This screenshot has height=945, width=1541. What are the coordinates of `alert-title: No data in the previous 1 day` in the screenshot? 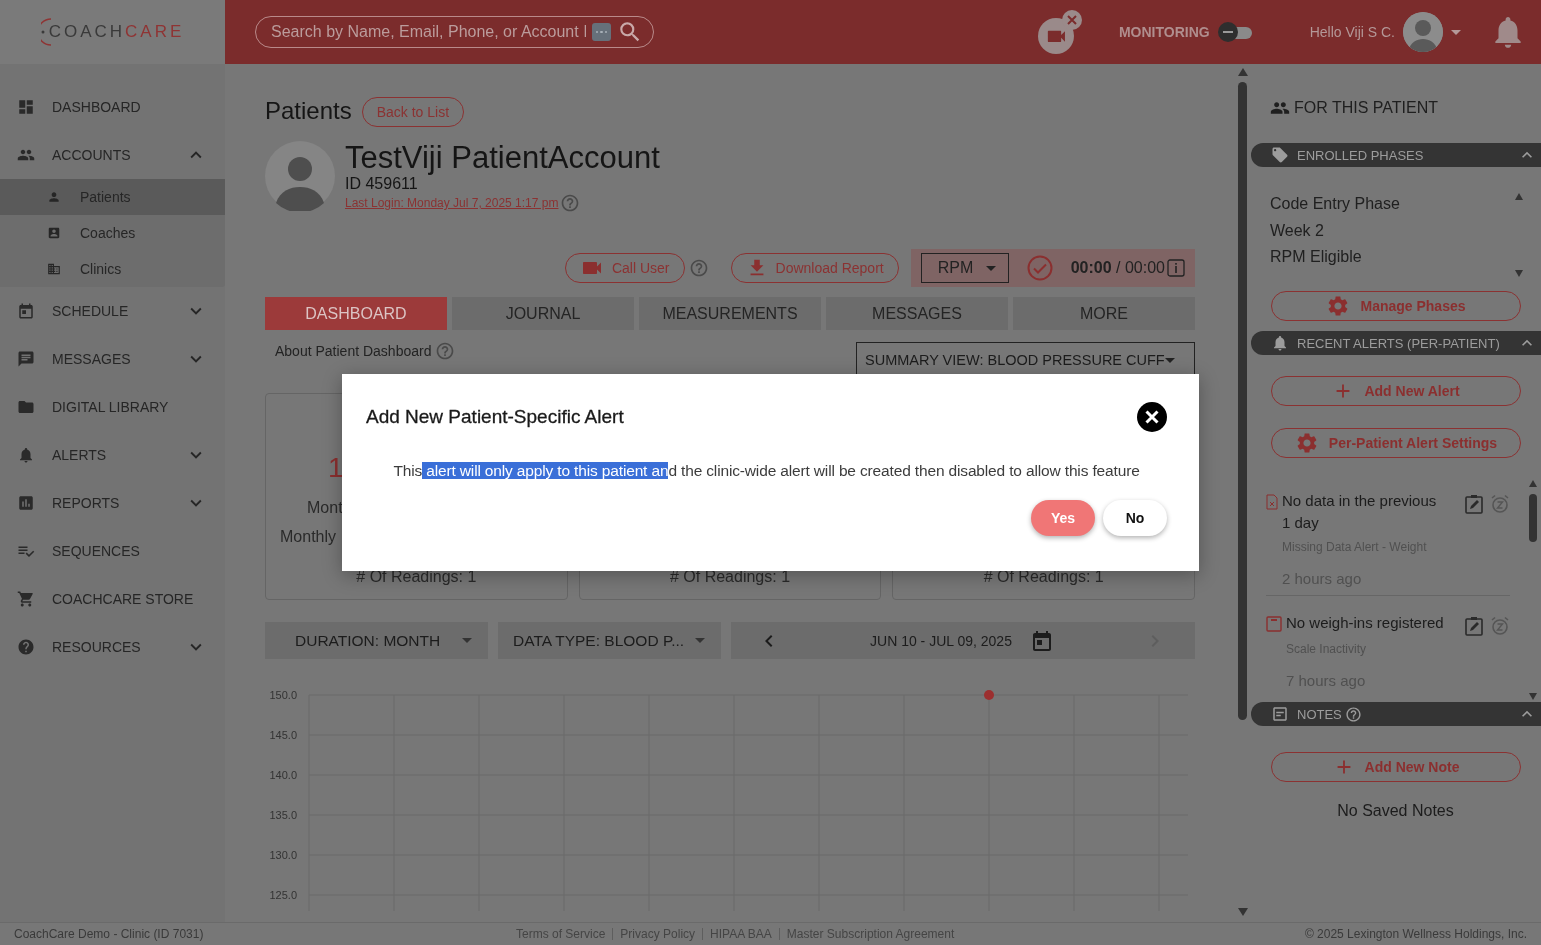 It's located at (1360, 512).